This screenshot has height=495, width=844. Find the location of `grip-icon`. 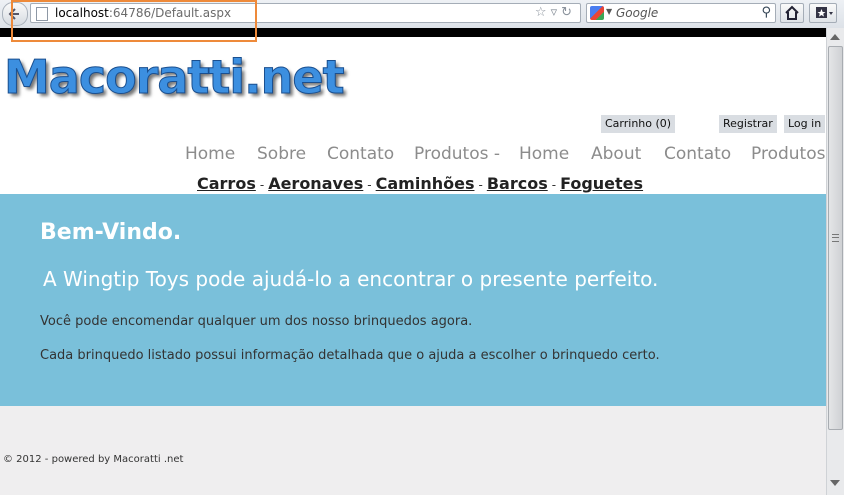

grip-icon is located at coordinates (835, 238).